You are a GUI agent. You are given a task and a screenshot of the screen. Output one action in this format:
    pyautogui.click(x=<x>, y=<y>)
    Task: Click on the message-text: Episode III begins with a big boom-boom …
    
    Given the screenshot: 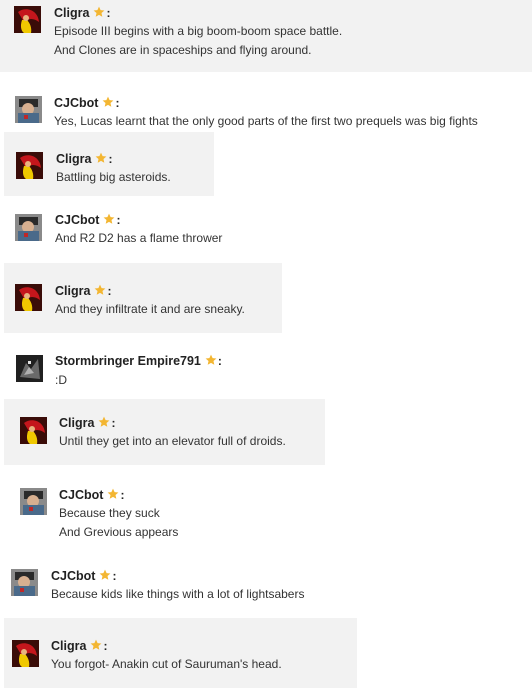 What is the action you would take?
    pyautogui.click(x=198, y=31)
    